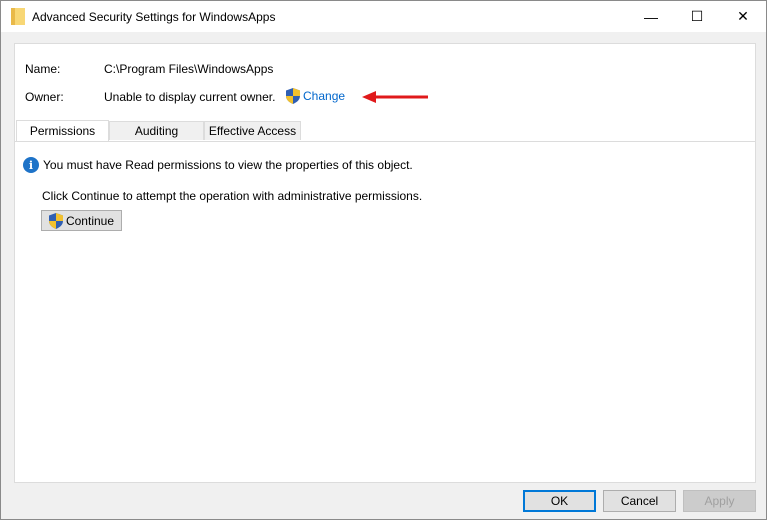 The height and width of the screenshot is (520, 767). What do you see at coordinates (395, 97) in the screenshot?
I see `annotation-arrow-icon` at bounding box center [395, 97].